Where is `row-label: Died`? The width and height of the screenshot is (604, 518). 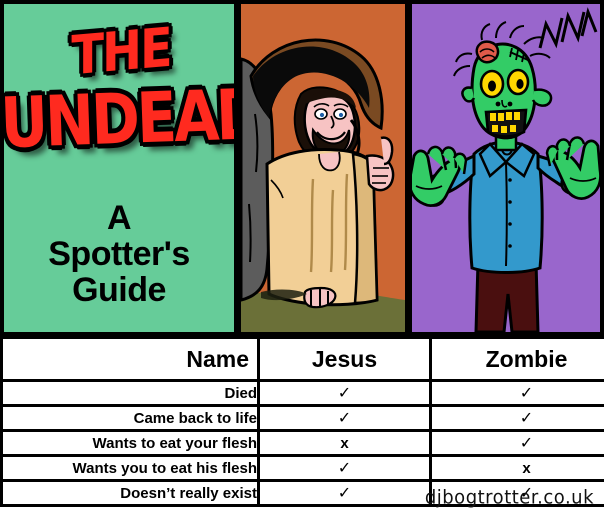
row-label: Died is located at coordinates (130, 393).